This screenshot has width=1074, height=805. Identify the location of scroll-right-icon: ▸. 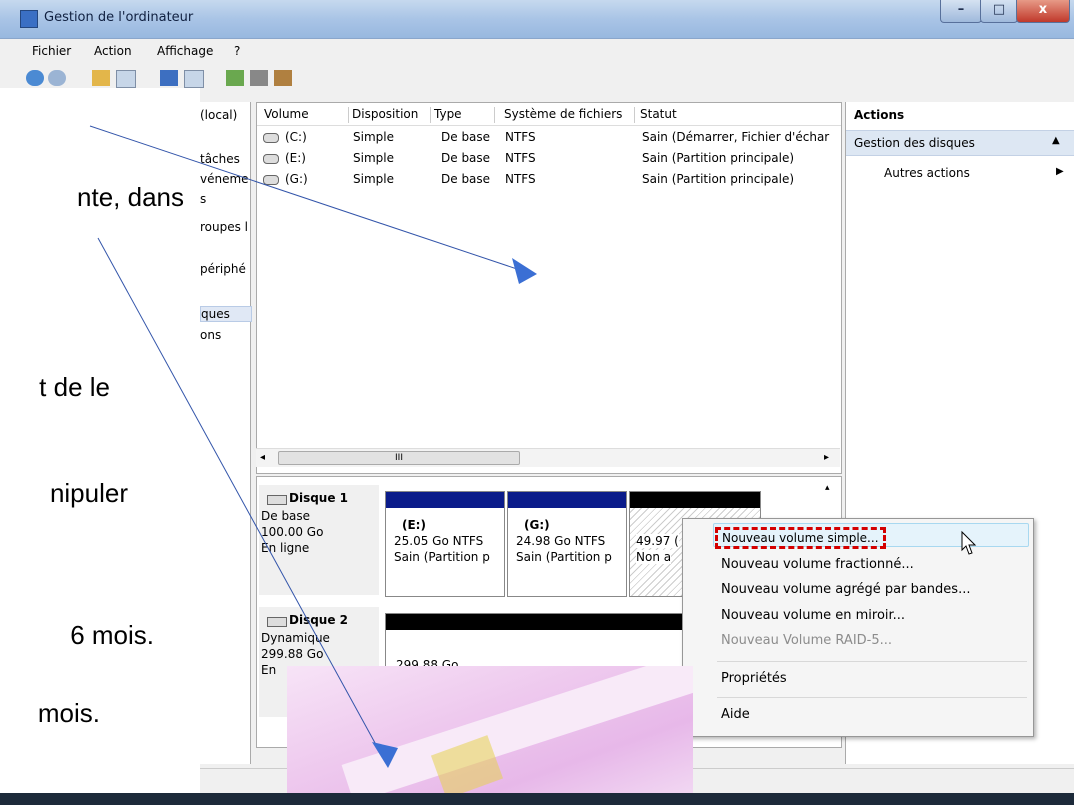
(826, 457).